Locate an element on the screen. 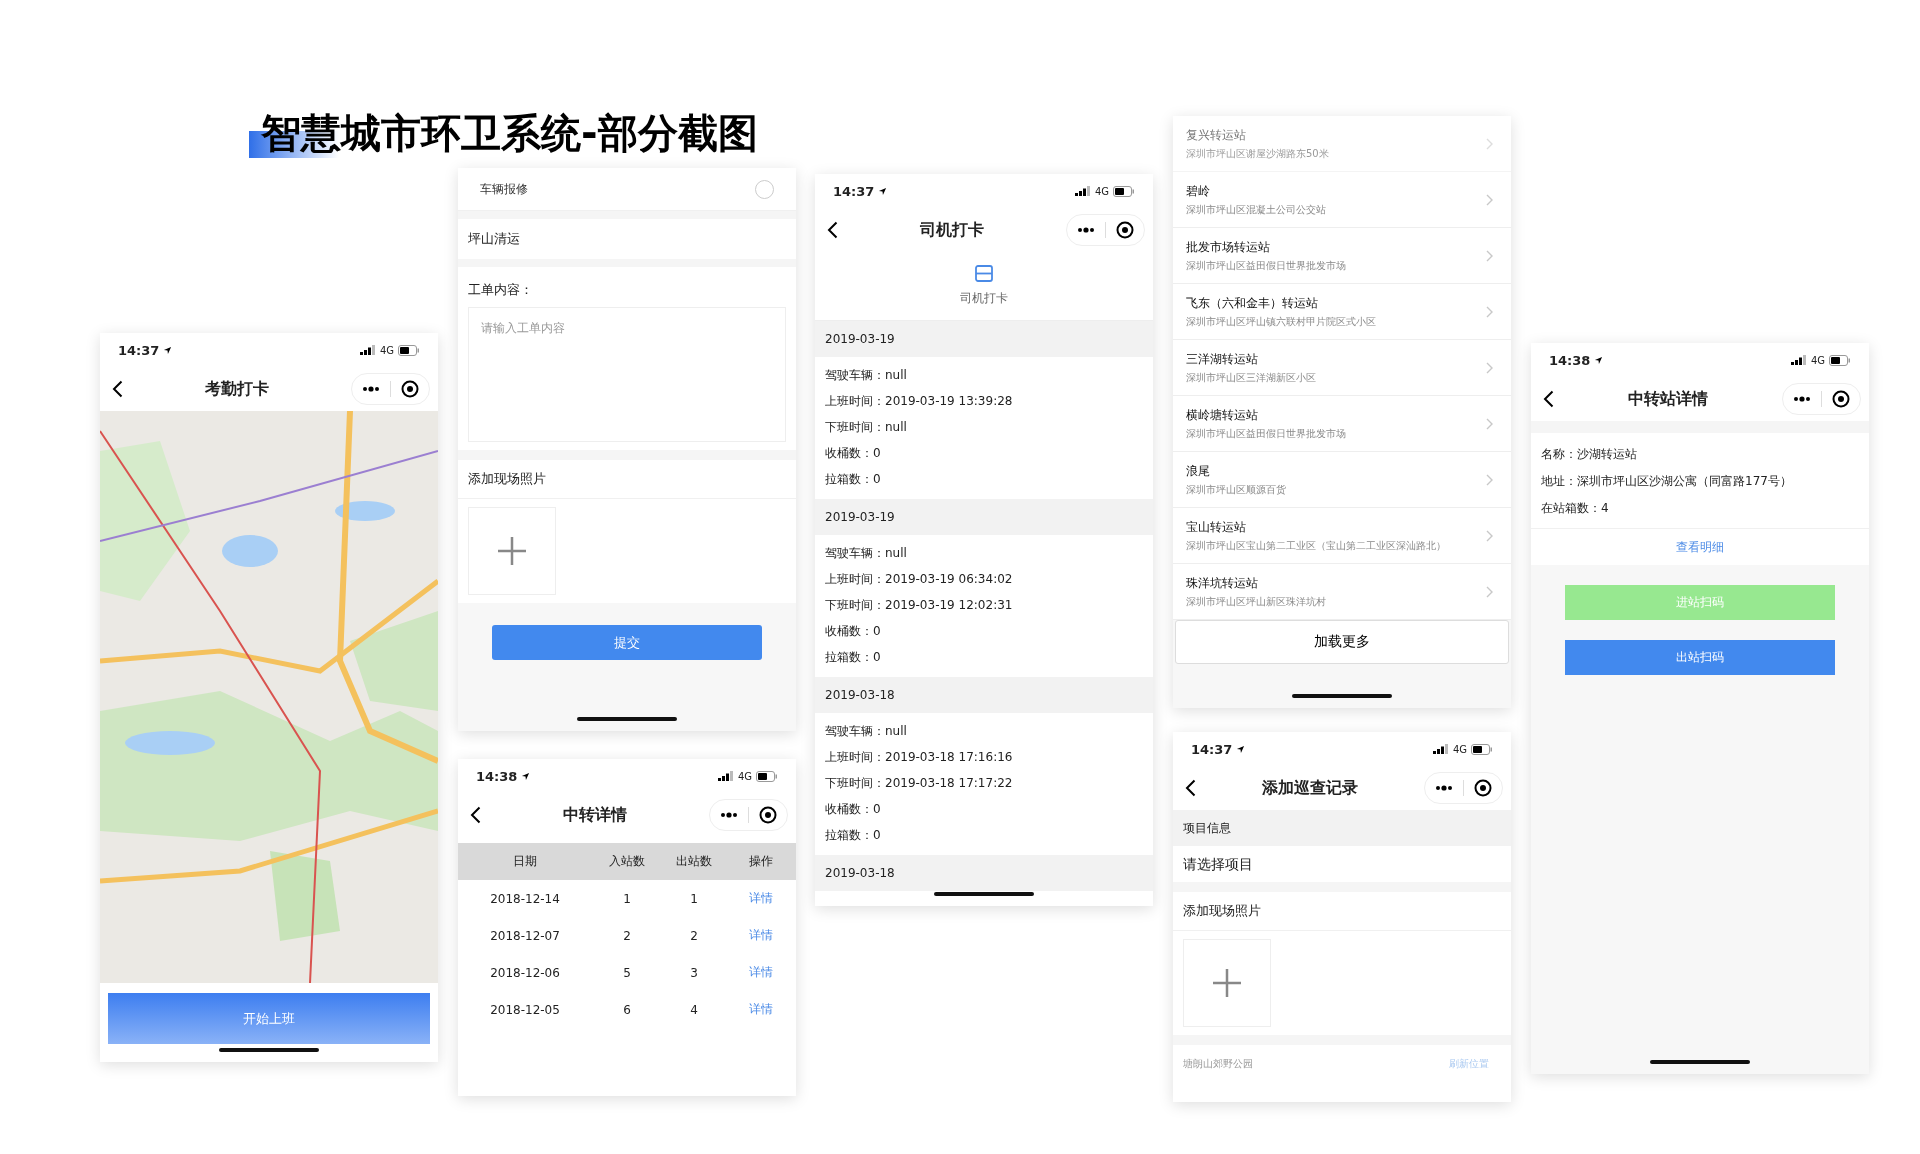 This screenshot has height=1154, width=1920. station-item: 碧岭 深圳市坪山区混凝土公司公交站 is located at coordinates (1342, 200).